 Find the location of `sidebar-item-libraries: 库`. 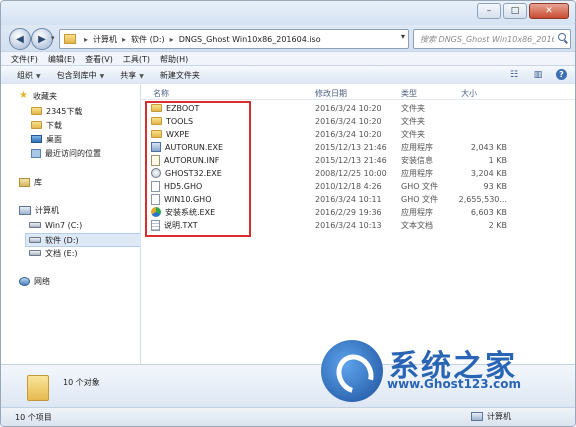

sidebar-item-libraries: 库 is located at coordinates (30, 182).